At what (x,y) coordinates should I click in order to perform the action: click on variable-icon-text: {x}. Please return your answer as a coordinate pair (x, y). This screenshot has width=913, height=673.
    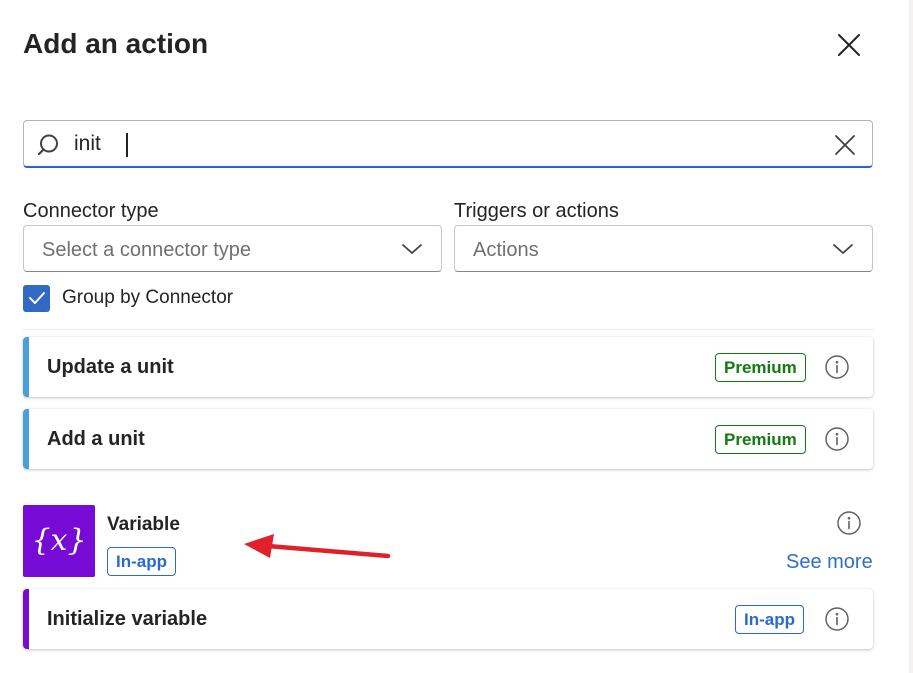
    Looking at the image, I should click on (58, 540).